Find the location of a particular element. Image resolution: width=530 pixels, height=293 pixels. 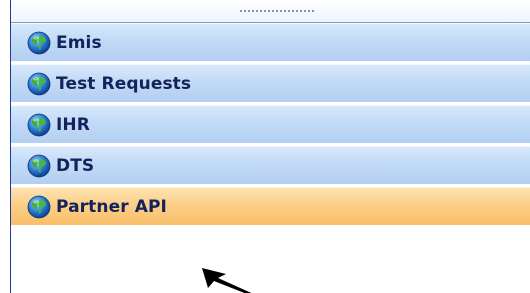

nav-item-label: IHR is located at coordinates (73, 124).